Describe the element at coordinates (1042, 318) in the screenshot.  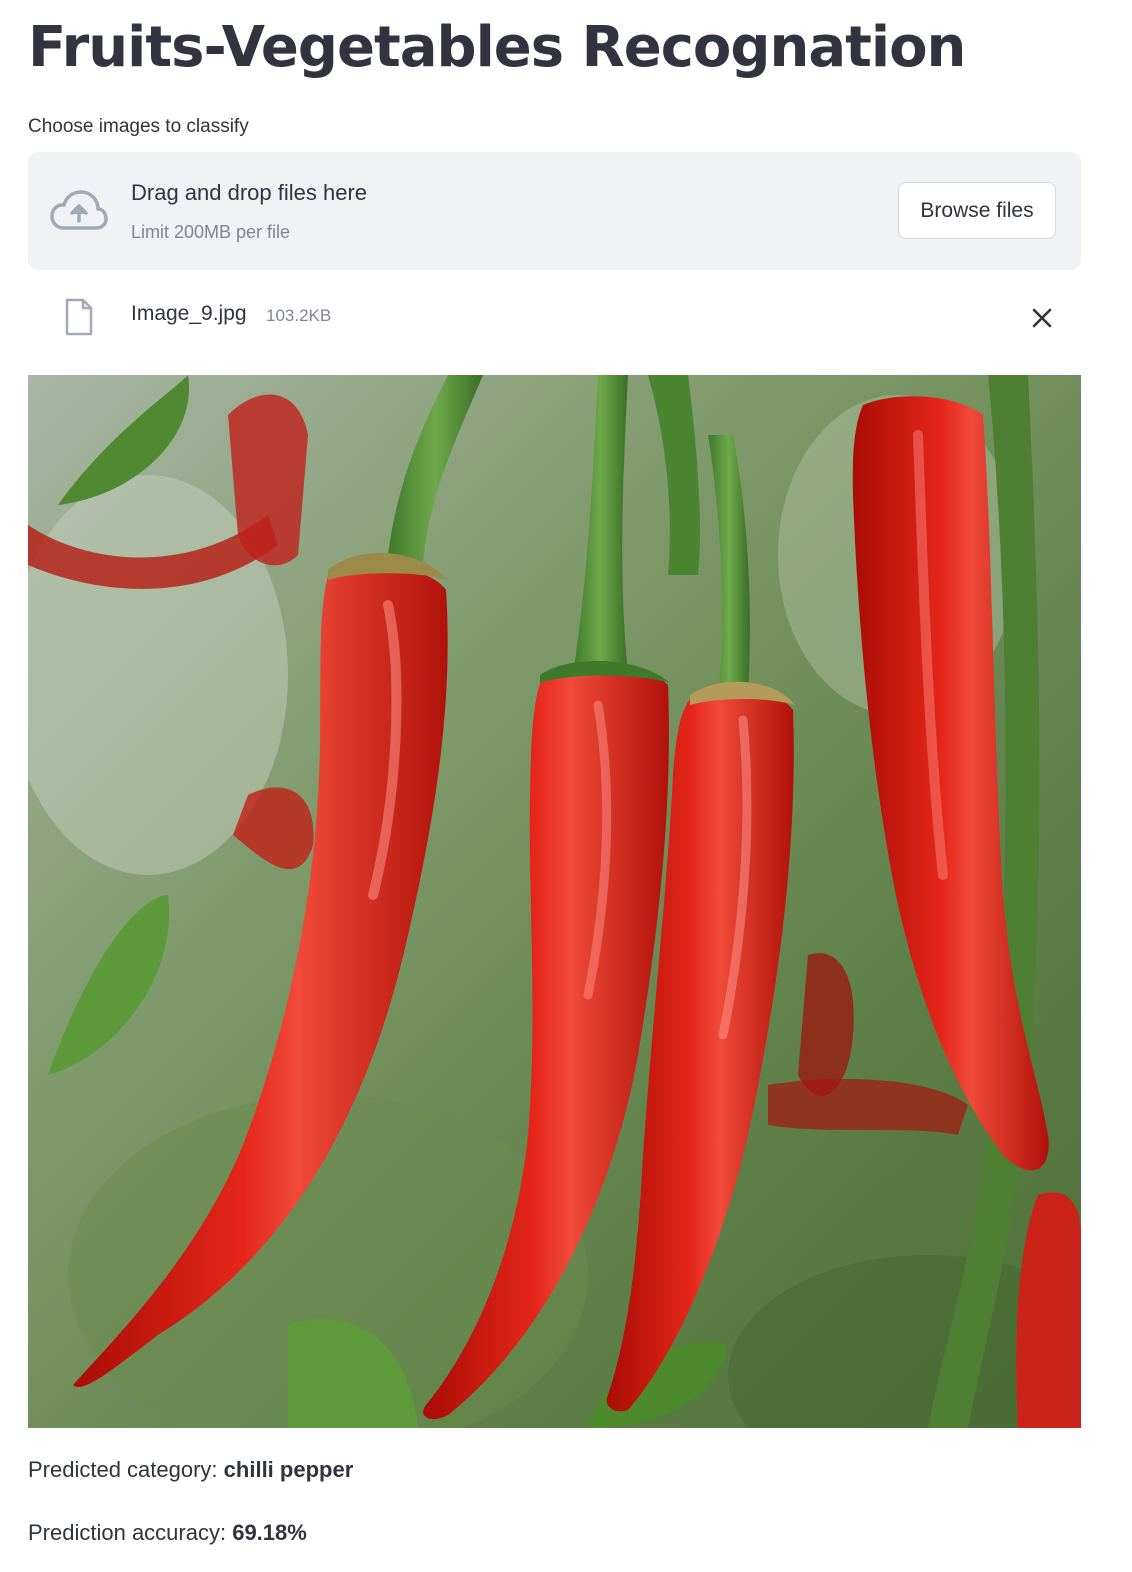
I see `close-icon` at that location.